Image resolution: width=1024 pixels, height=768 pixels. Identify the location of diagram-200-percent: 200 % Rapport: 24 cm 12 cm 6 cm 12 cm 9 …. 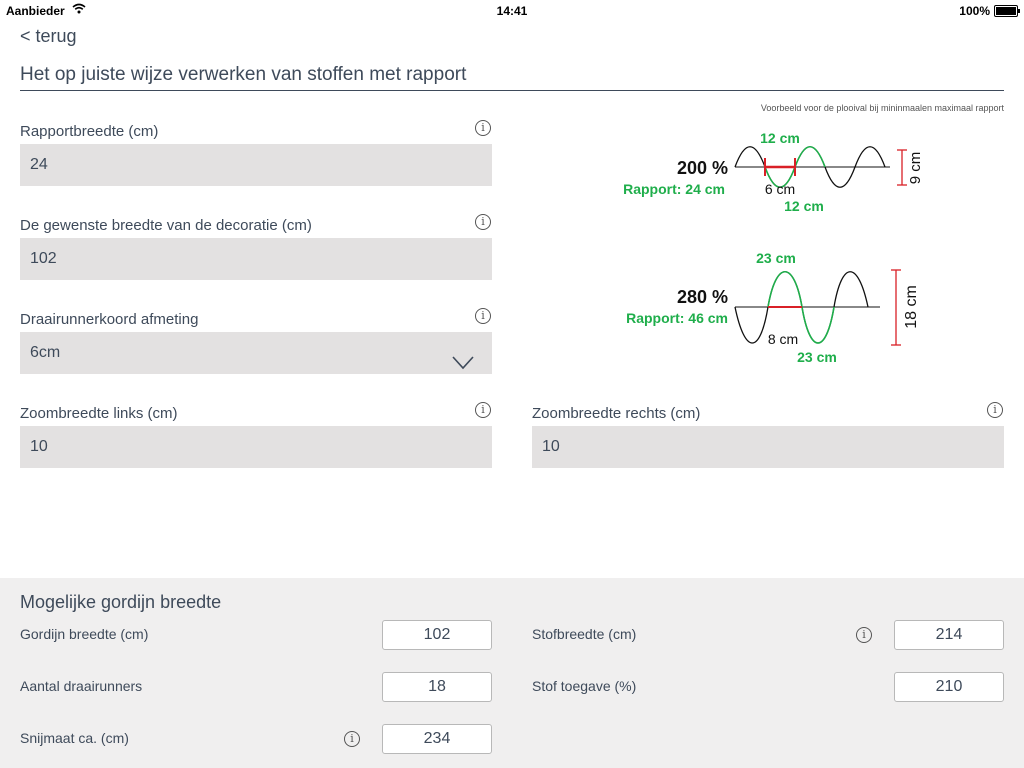
(773, 172).